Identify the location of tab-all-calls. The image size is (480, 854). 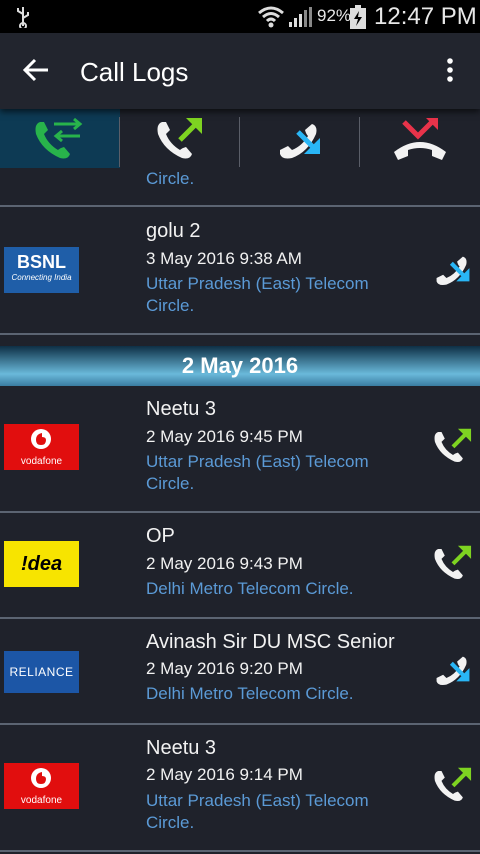
(60, 138).